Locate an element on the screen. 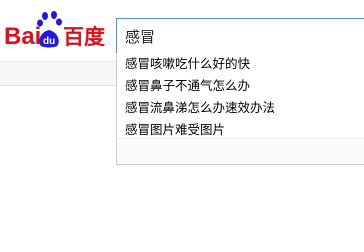 Image resolution: width=364 pixels, height=252 pixels. suggestion-item: 感冒咳嗽吃什么好的快 is located at coordinates (240, 64).